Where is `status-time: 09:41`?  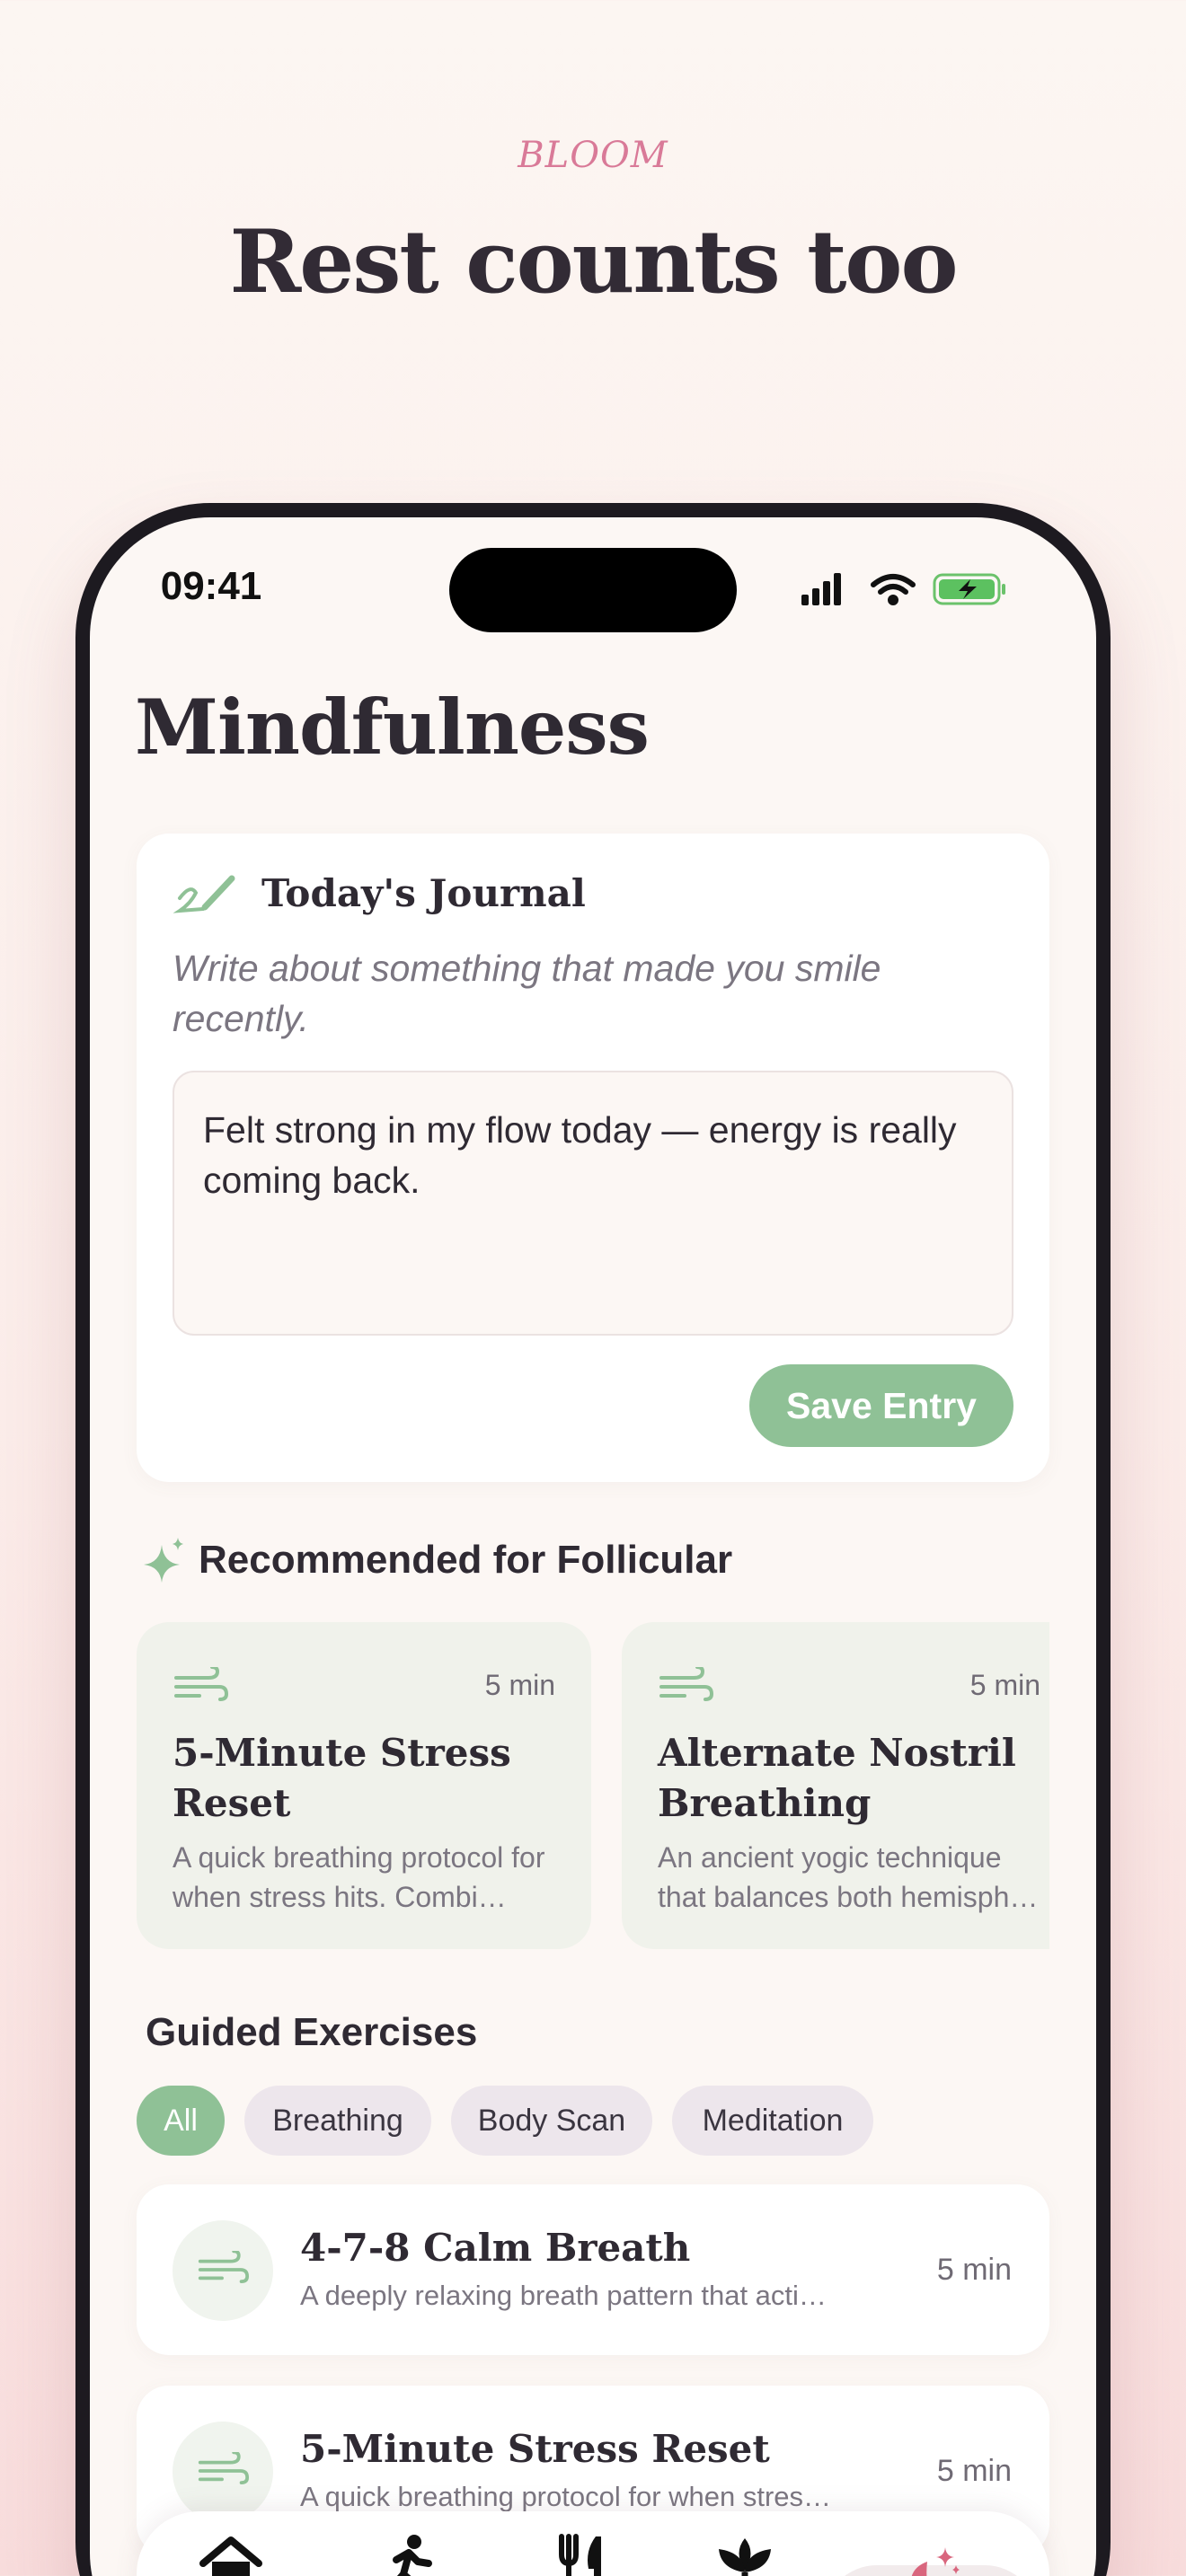 status-time: 09:41 is located at coordinates (211, 586).